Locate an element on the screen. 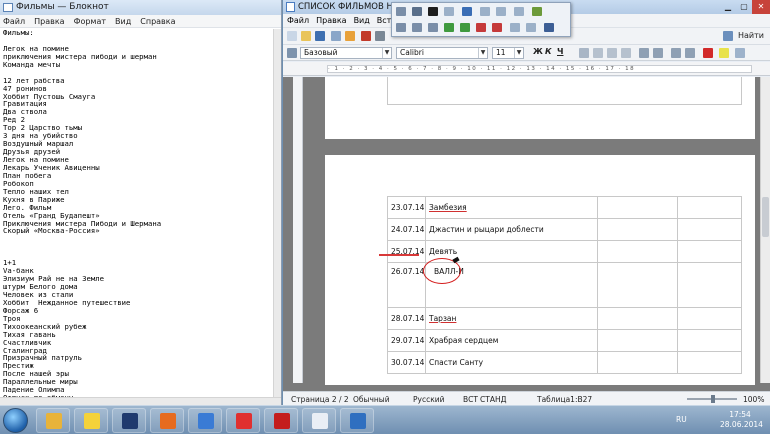 The height and width of the screenshot is (434, 770). table-properties-icon is located at coordinates (531, 27).